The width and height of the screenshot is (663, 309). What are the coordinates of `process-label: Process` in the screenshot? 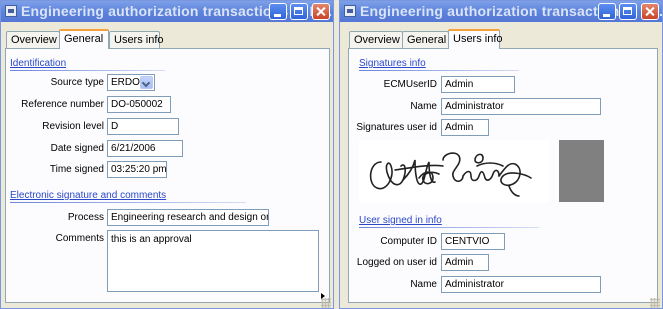 It's located at (85, 217).